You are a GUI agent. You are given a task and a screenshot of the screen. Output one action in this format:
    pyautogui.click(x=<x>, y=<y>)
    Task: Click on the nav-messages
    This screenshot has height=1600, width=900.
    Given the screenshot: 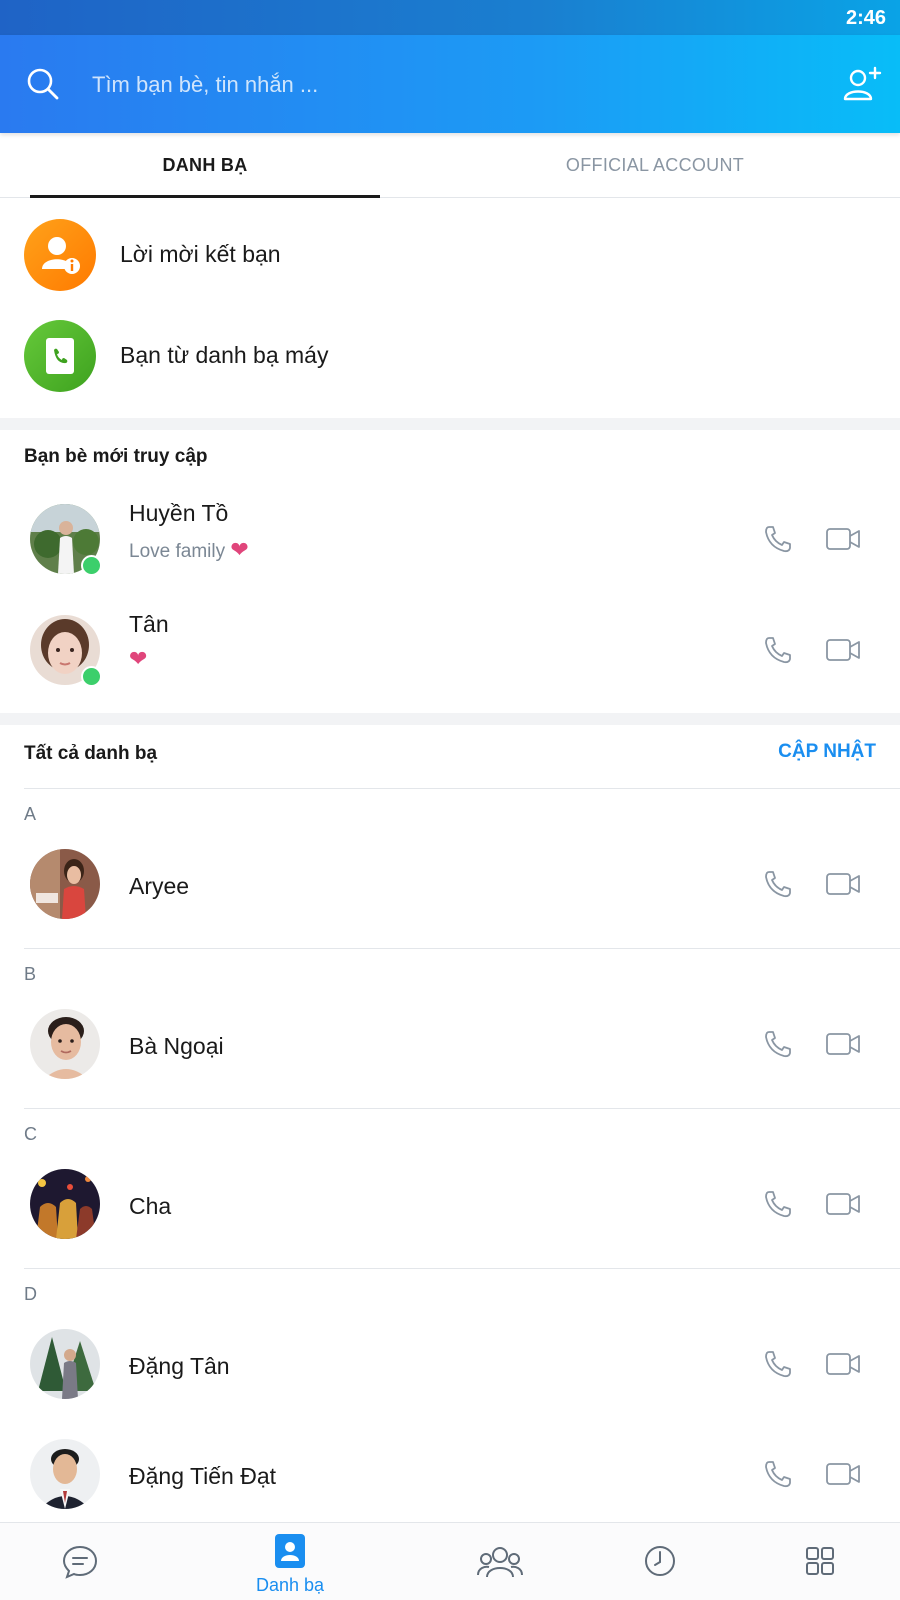 What is the action you would take?
    pyautogui.click(x=80, y=1561)
    